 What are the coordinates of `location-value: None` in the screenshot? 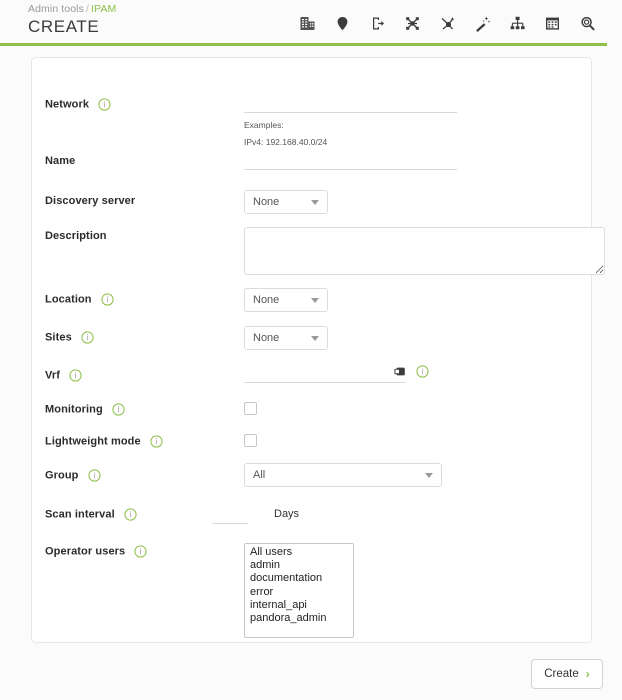 It's located at (266, 300).